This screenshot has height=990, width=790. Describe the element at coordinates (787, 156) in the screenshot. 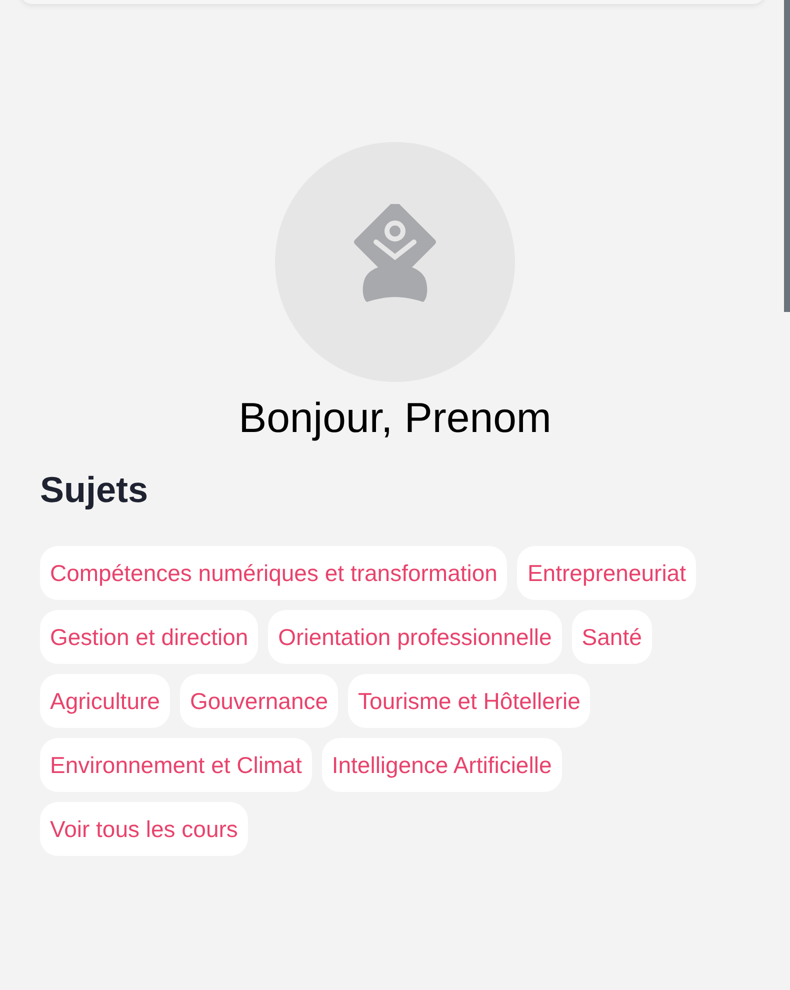

I see `scrollbar` at that location.